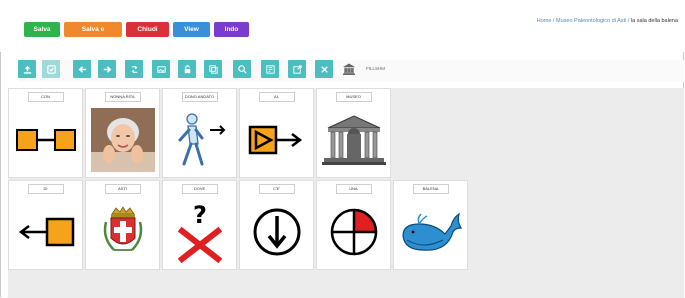  I want to click on save-button: Salva, so click(42, 29).